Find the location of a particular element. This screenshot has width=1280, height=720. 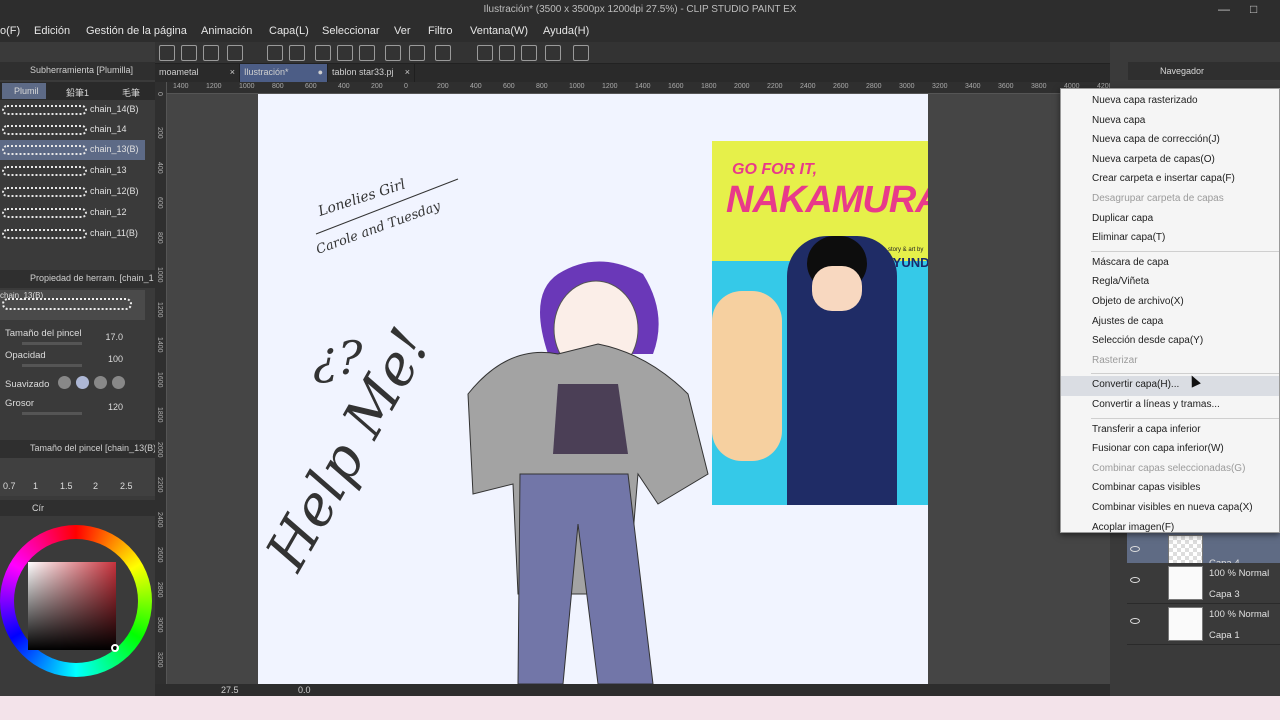

menu-capa: Capa(L) is located at coordinates (289, 31).